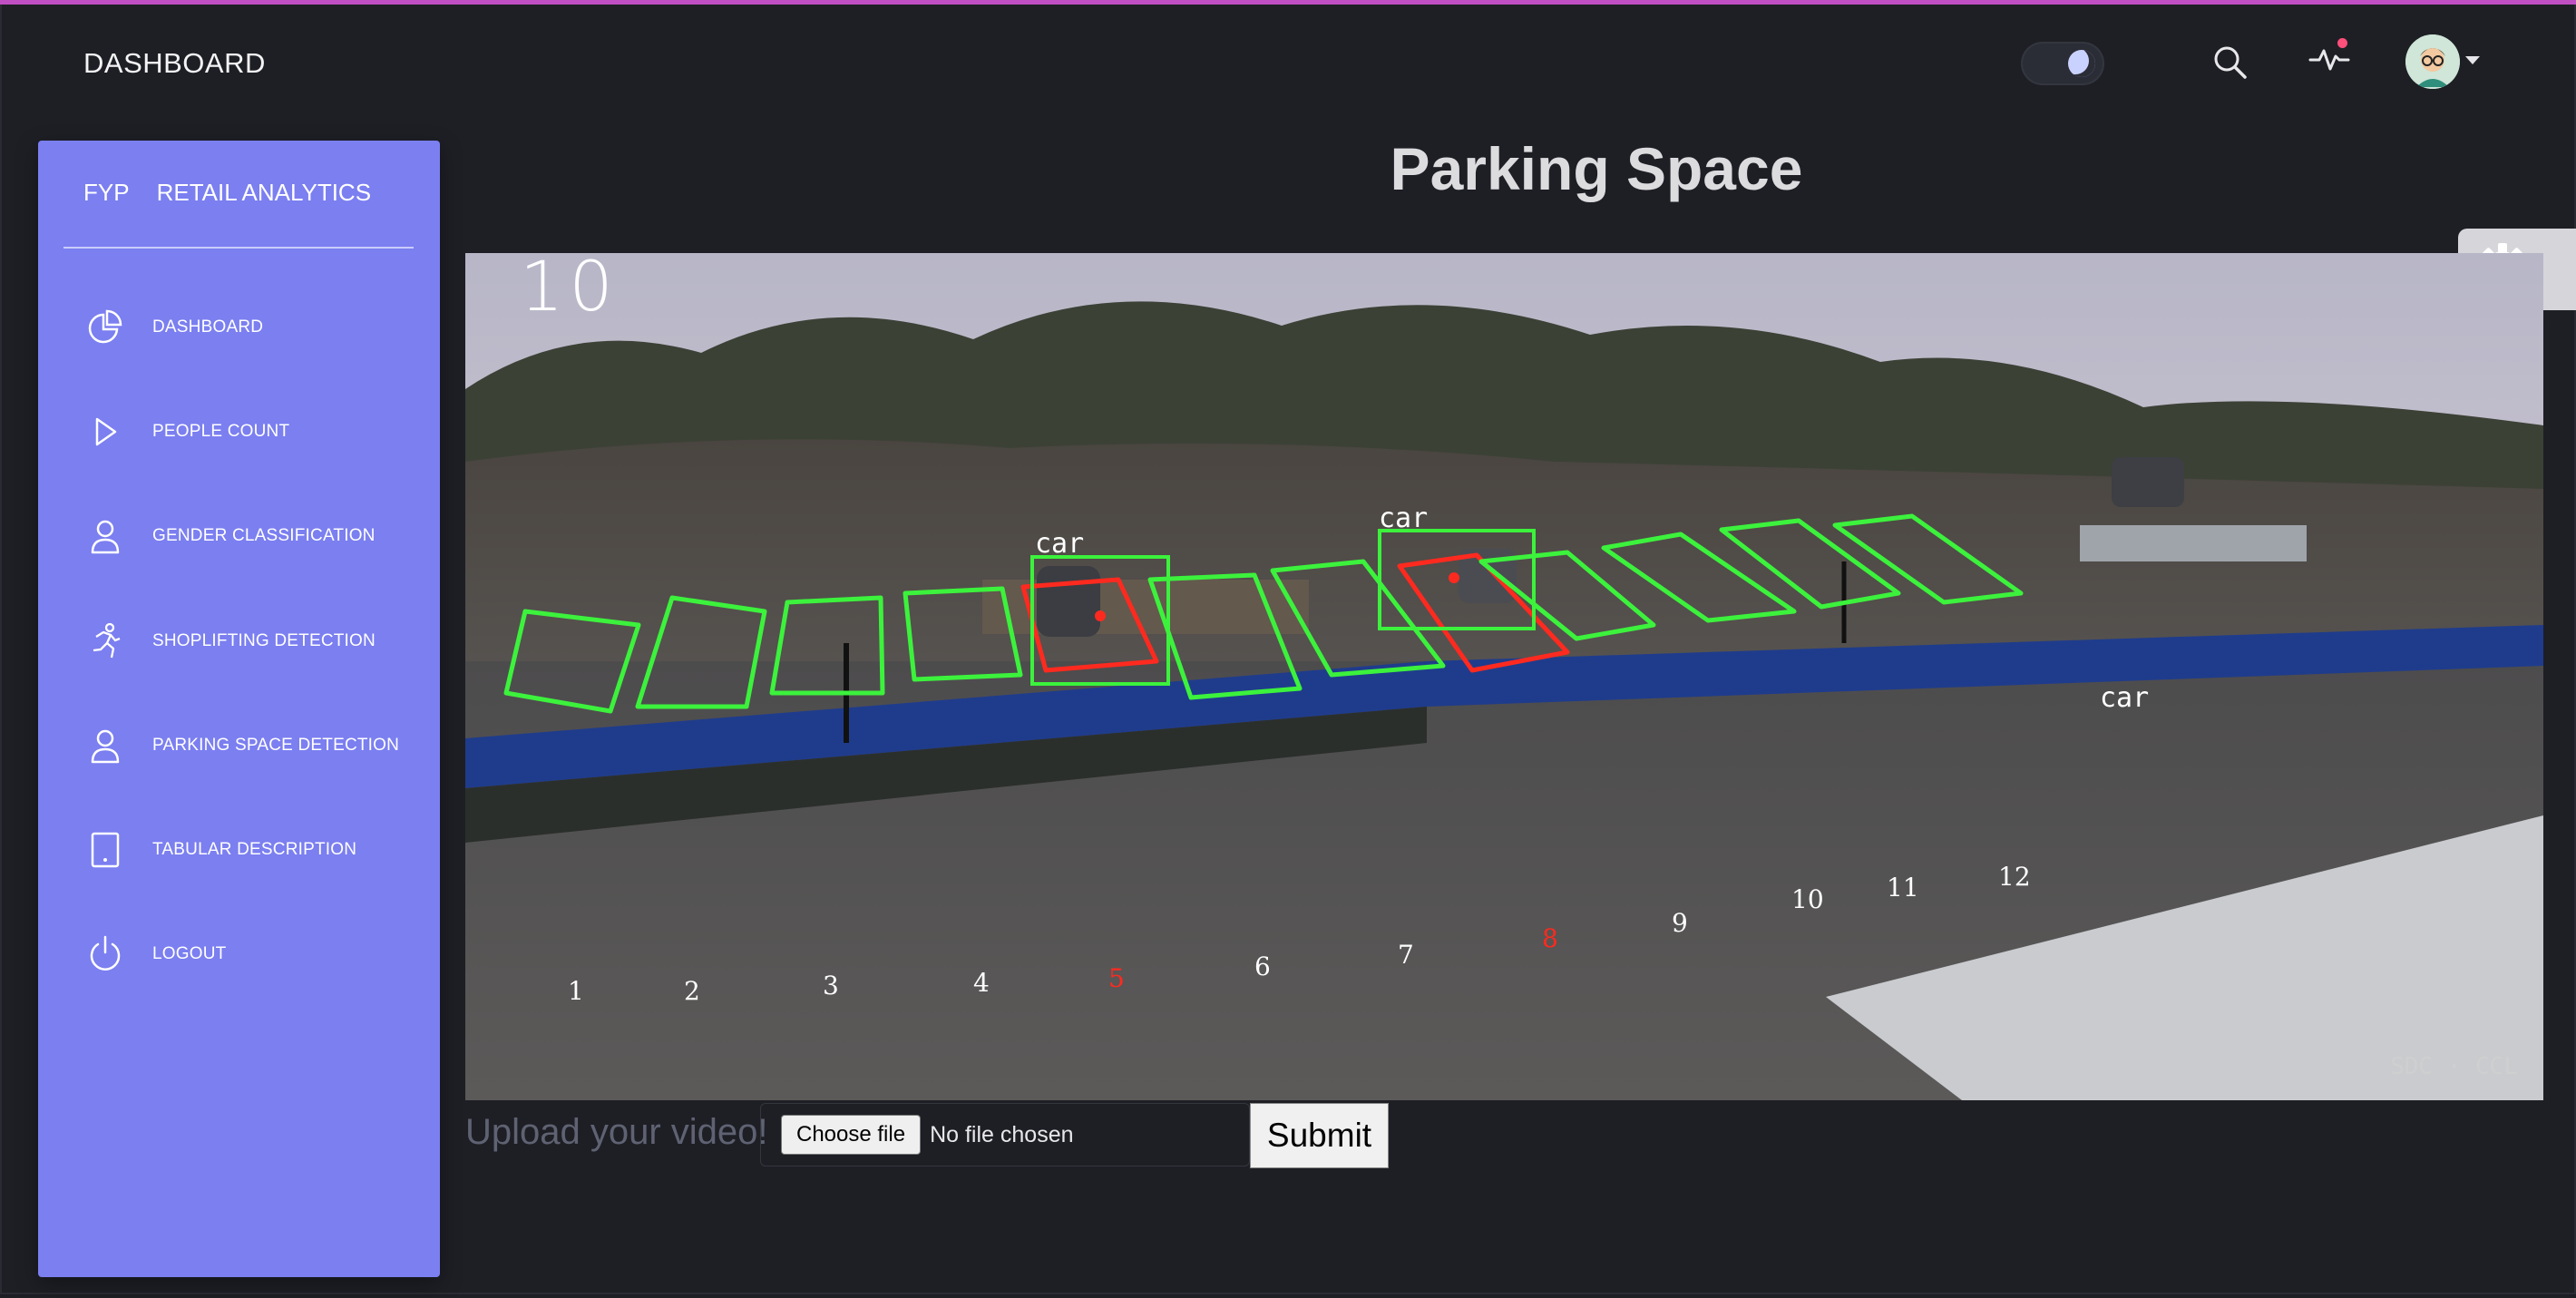 This screenshot has height=1298, width=2576. What do you see at coordinates (221, 431) in the screenshot?
I see `sidebar-item-label: PEOPLE COUNT` at bounding box center [221, 431].